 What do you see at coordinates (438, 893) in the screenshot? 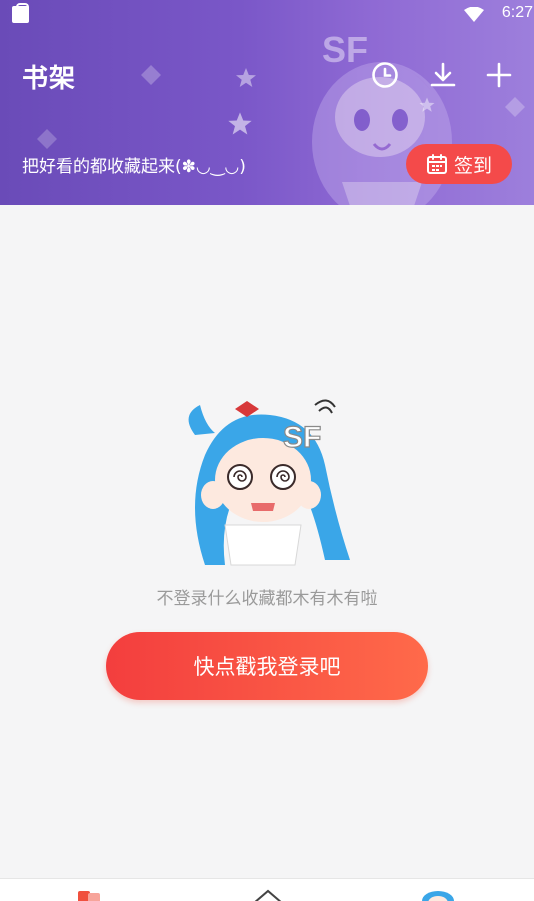
I see `mascot-tab-icon` at bounding box center [438, 893].